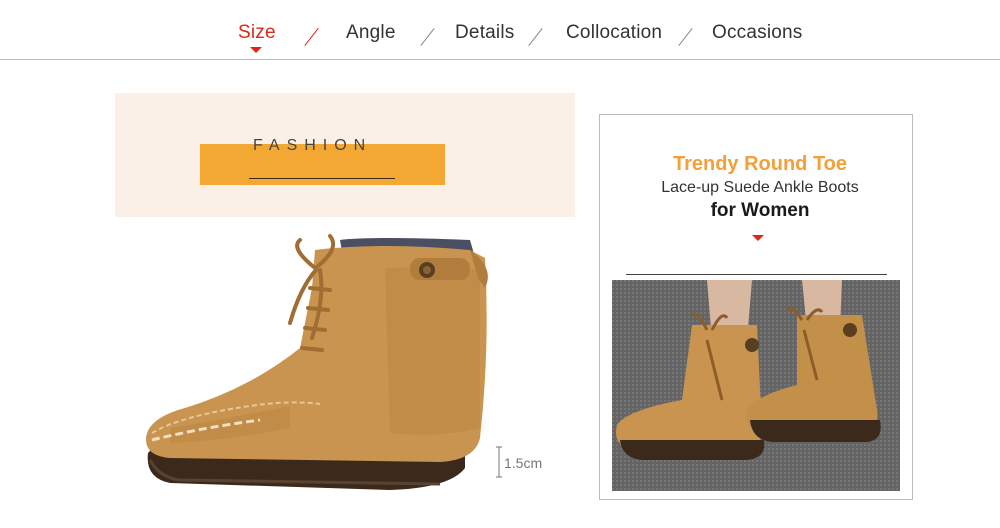  What do you see at coordinates (760, 187) in the screenshot?
I see `product-title-line2: Lace-up Suede Ankle Boots` at bounding box center [760, 187].